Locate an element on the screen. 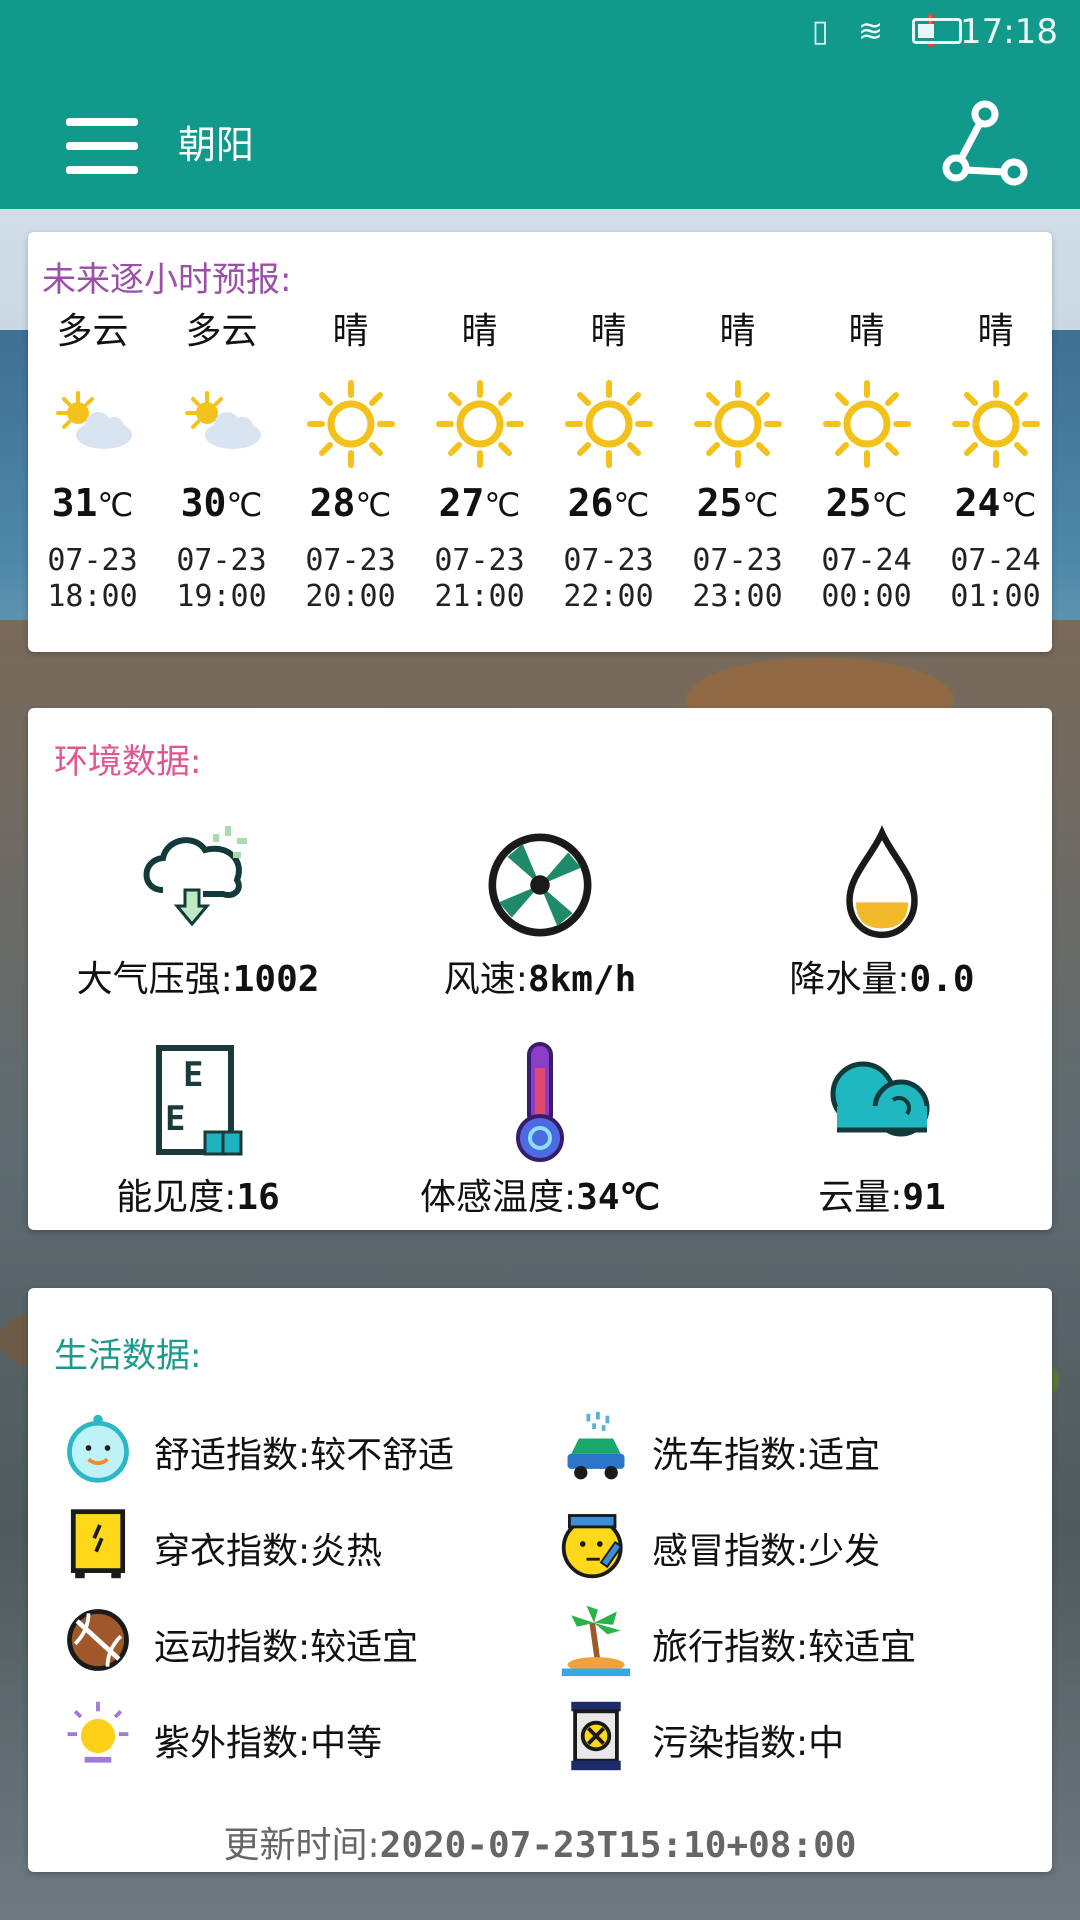 This screenshot has height=1920, width=1080. environment-label: 体感温度:34℃ is located at coordinates (540, 1194).